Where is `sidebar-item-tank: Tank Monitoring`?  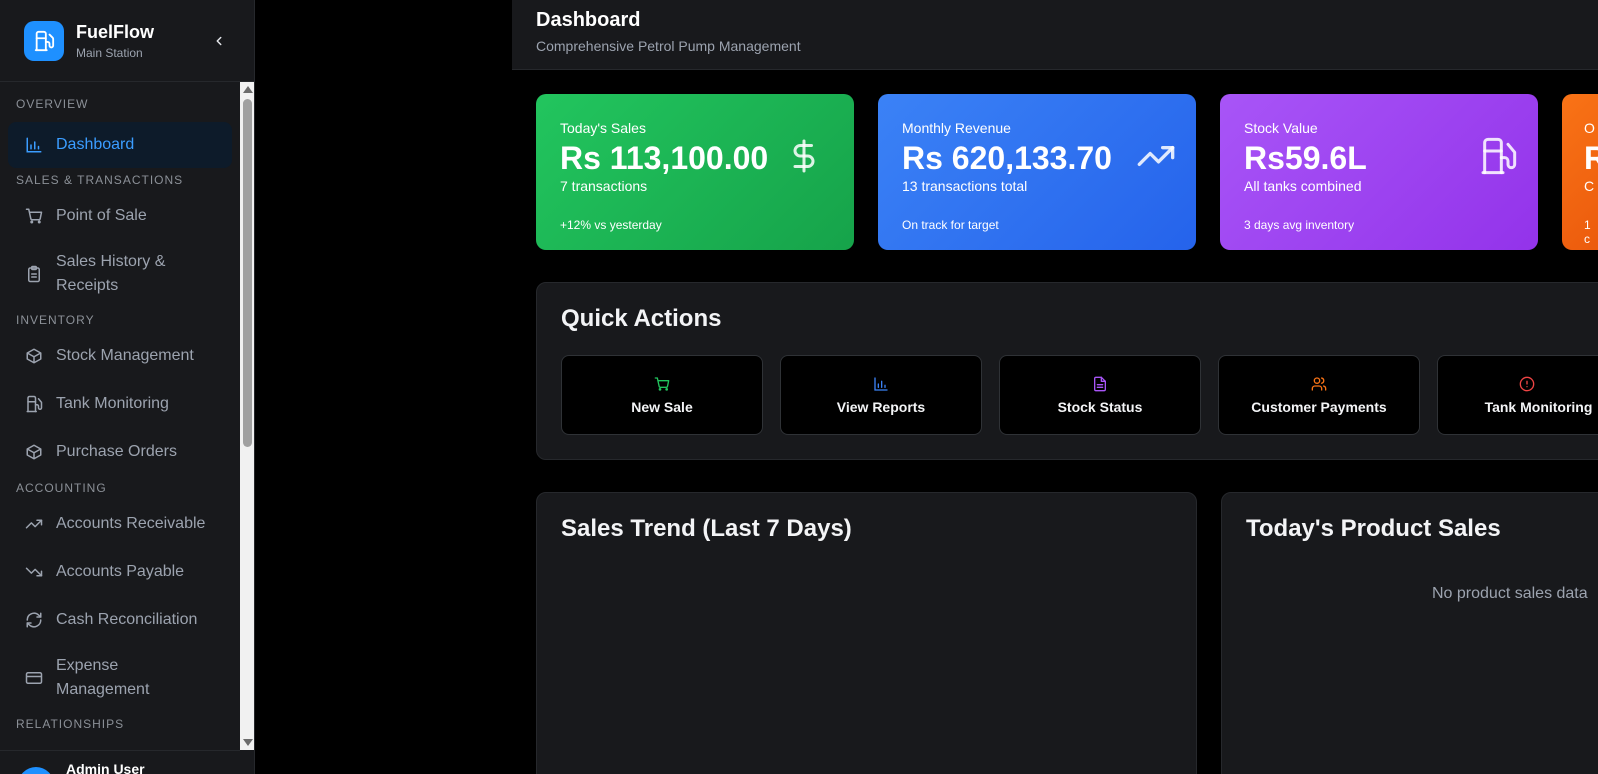
sidebar-item-tank: Tank Monitoring is located at coordinates (120, 404).